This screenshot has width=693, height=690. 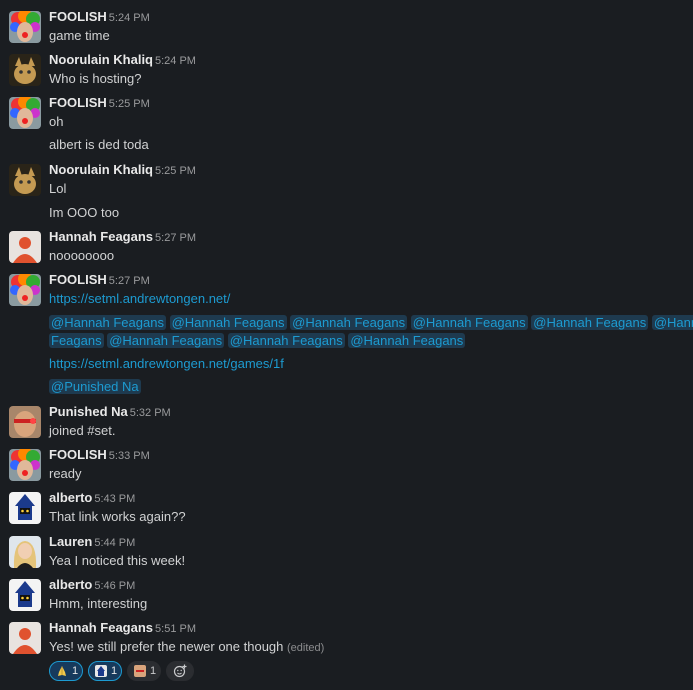 I want to click on message: Lauren 5:44 PM Yea I noticed this week!, so click(x=346, y=553).